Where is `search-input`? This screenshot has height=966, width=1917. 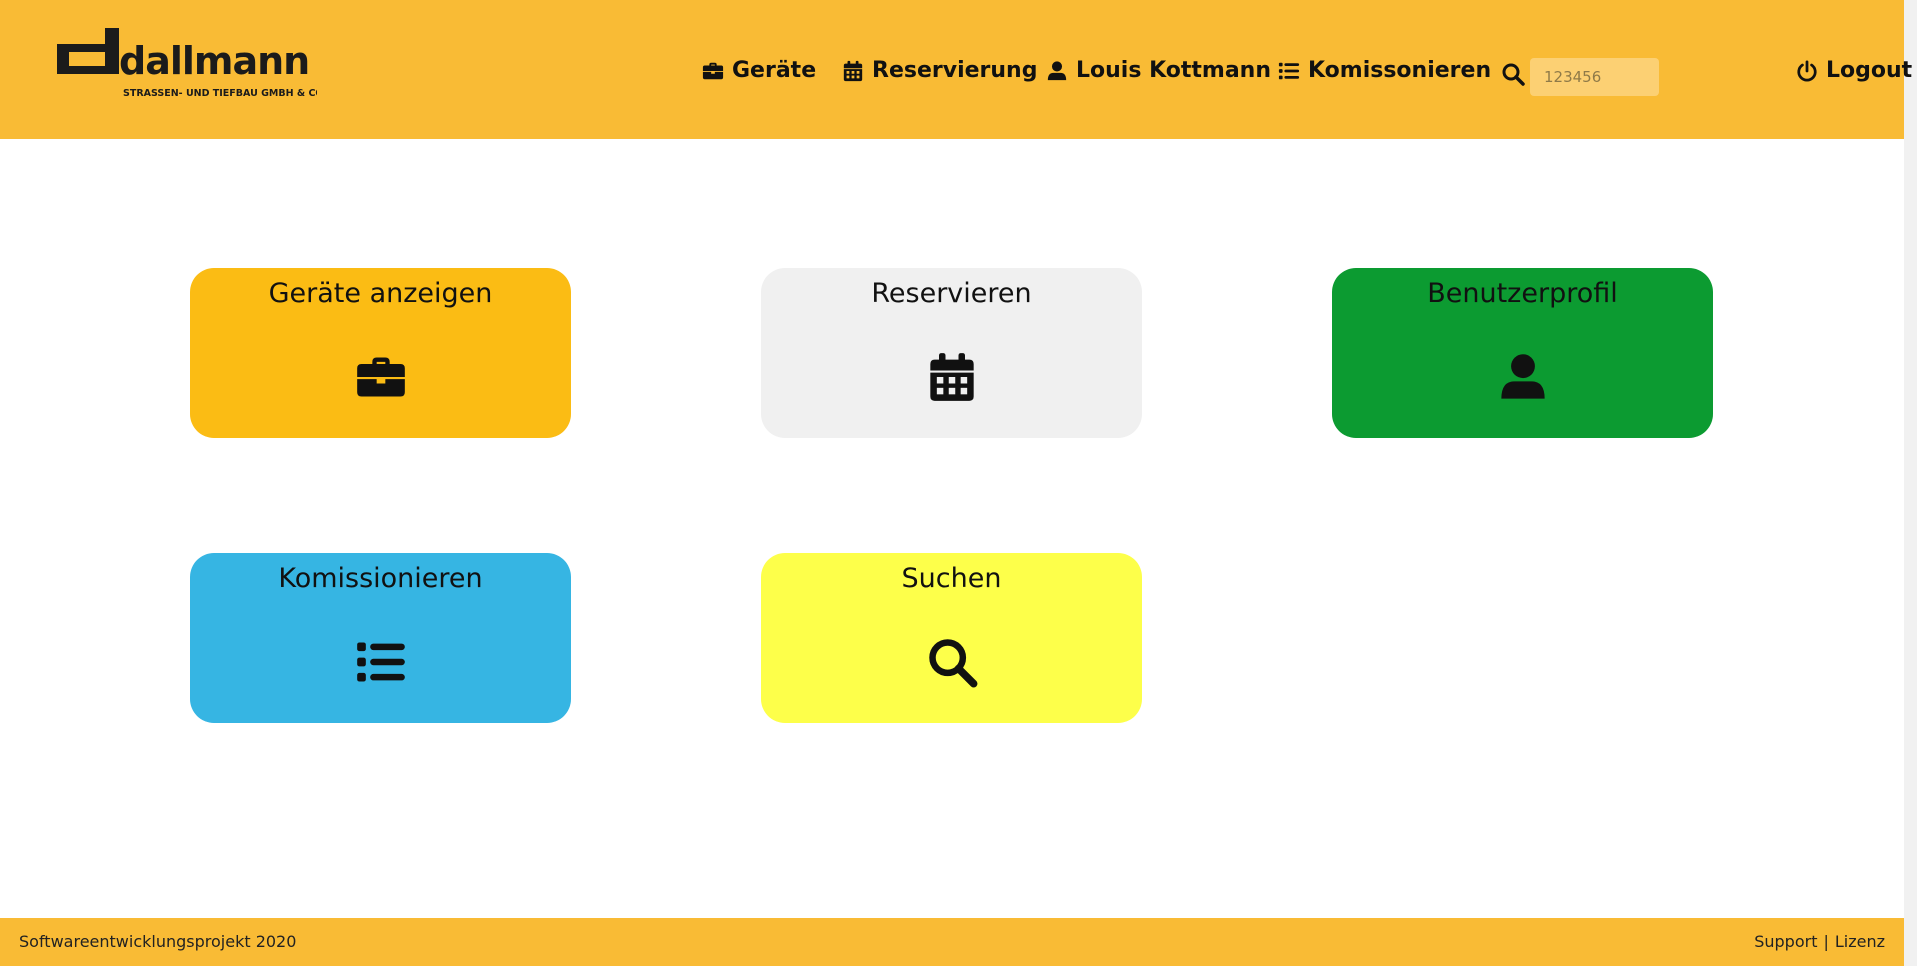 search-input is located at coordinates (1594, 77).